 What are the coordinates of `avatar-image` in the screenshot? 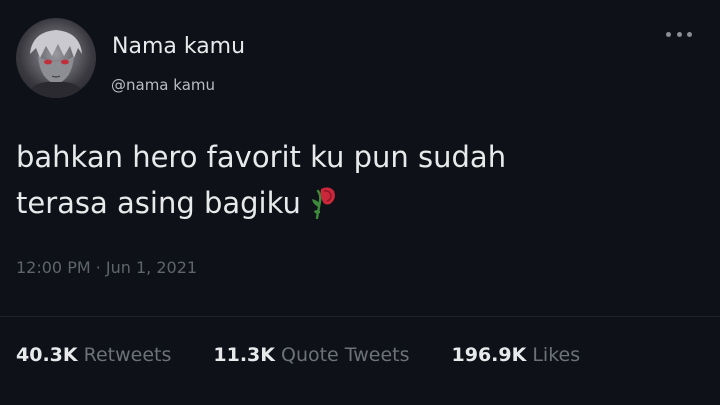 It's located at (56, 64).